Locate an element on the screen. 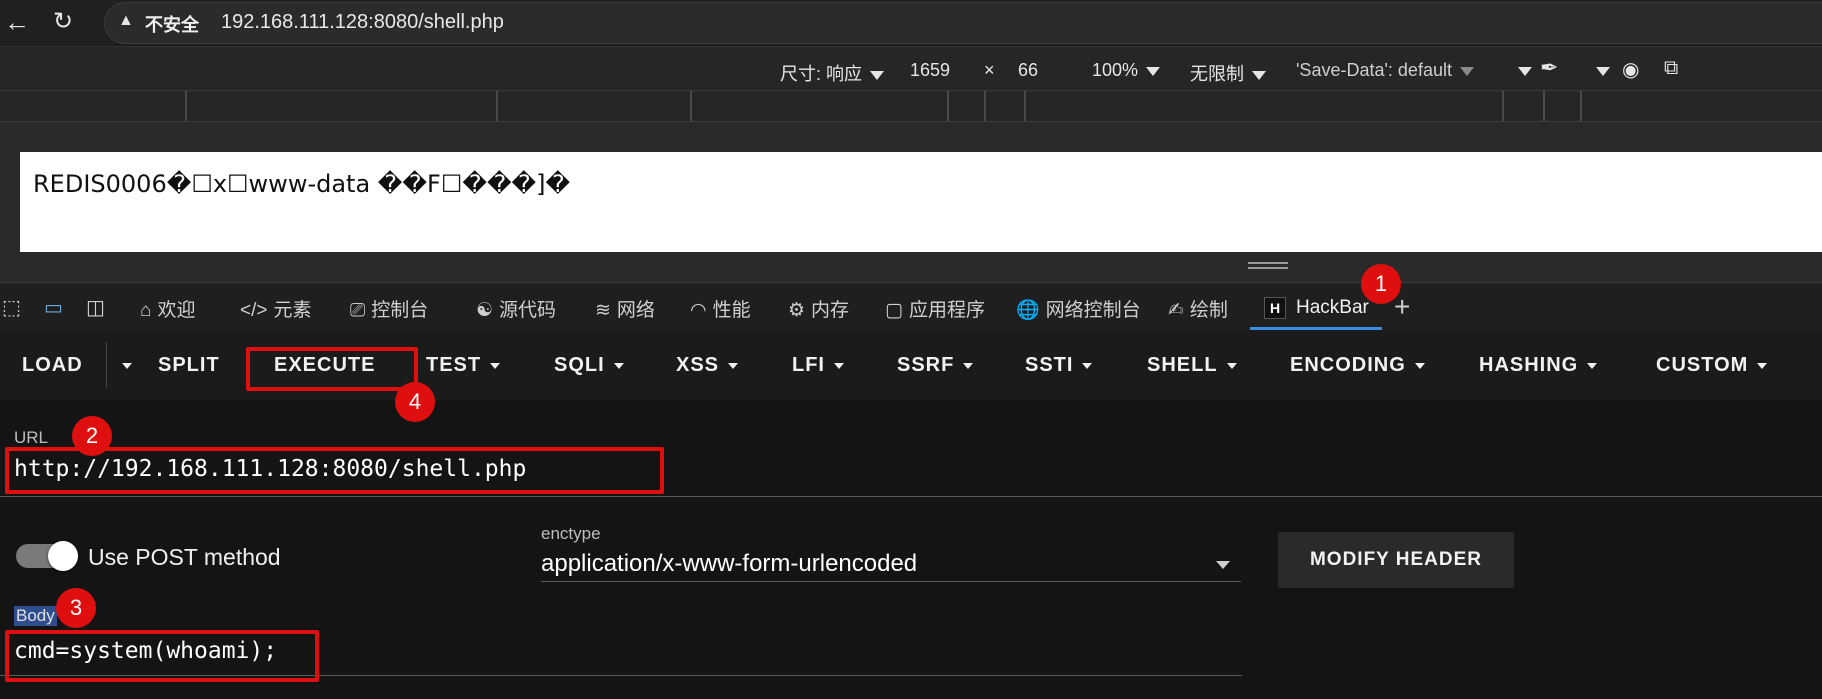 This screenshot has width=1822, height=699. tab-console: ⎚ 控制台 is located at coordinates (389, 308).